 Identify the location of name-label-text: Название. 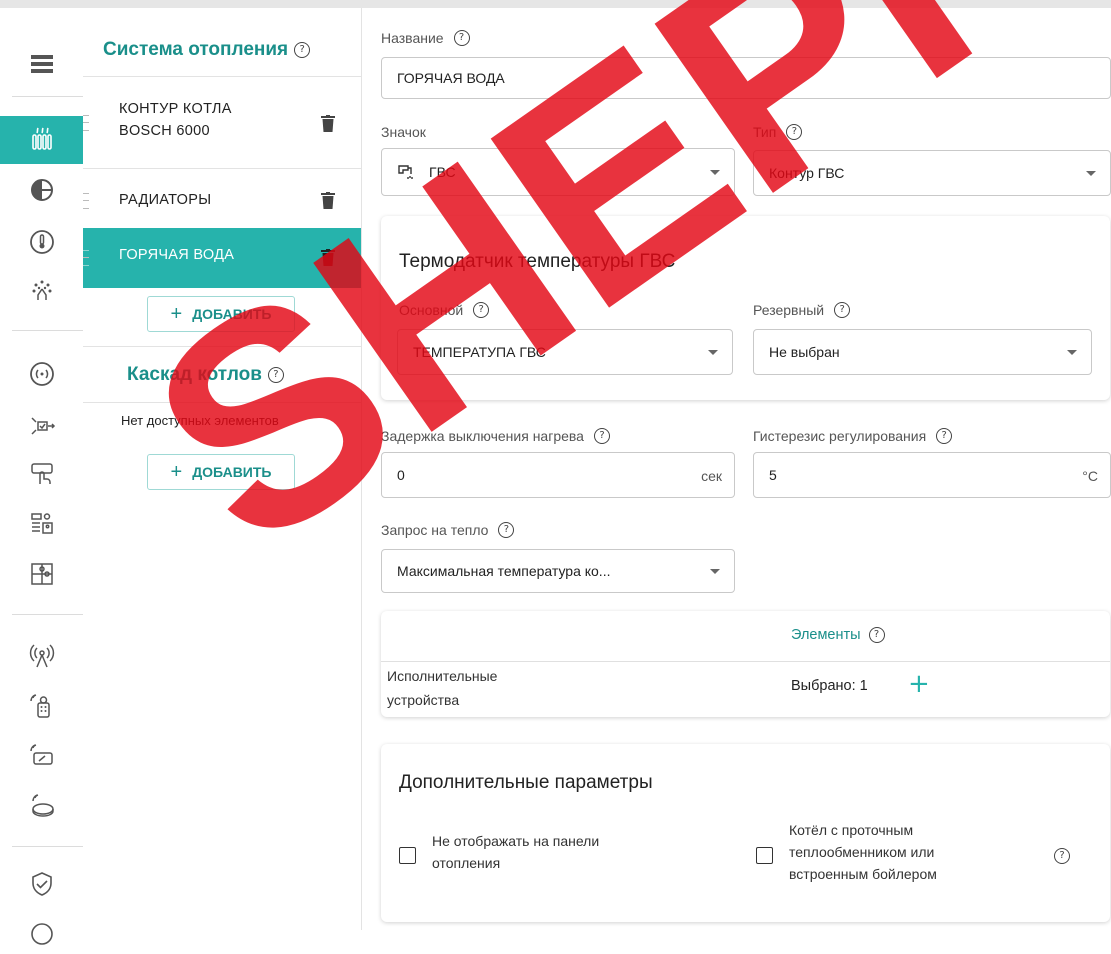
(412, 38).